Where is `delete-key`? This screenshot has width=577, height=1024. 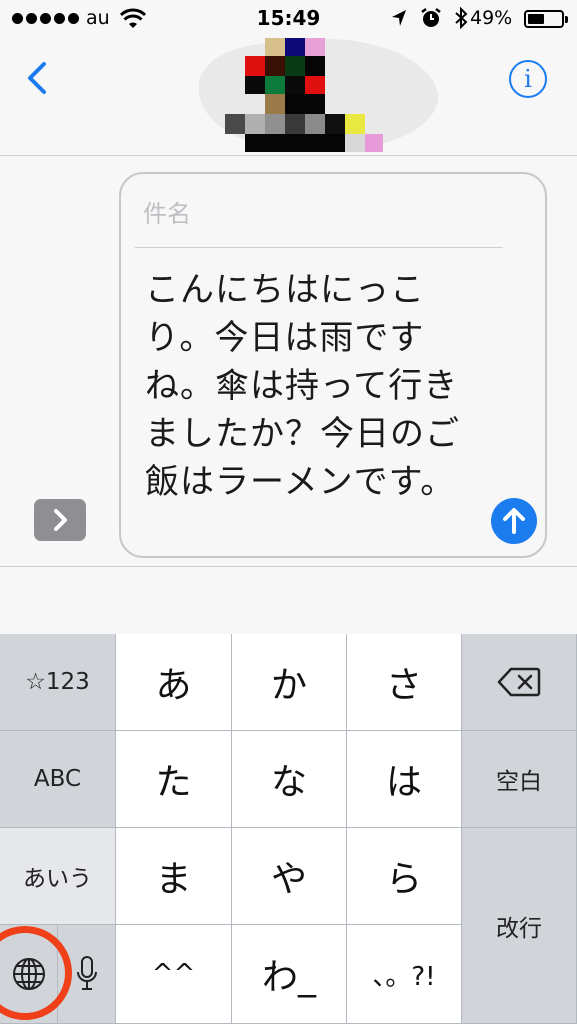 delete-key is located at coordinates (519, 682).